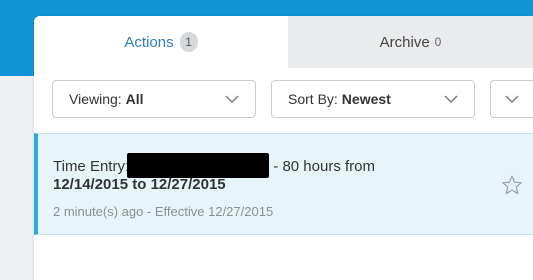 Image resolution: width=533 pixels, height=280 pixels. I want to click on card-date-range: 12/14/2015 to 12/27/2015, so click(139, 184).